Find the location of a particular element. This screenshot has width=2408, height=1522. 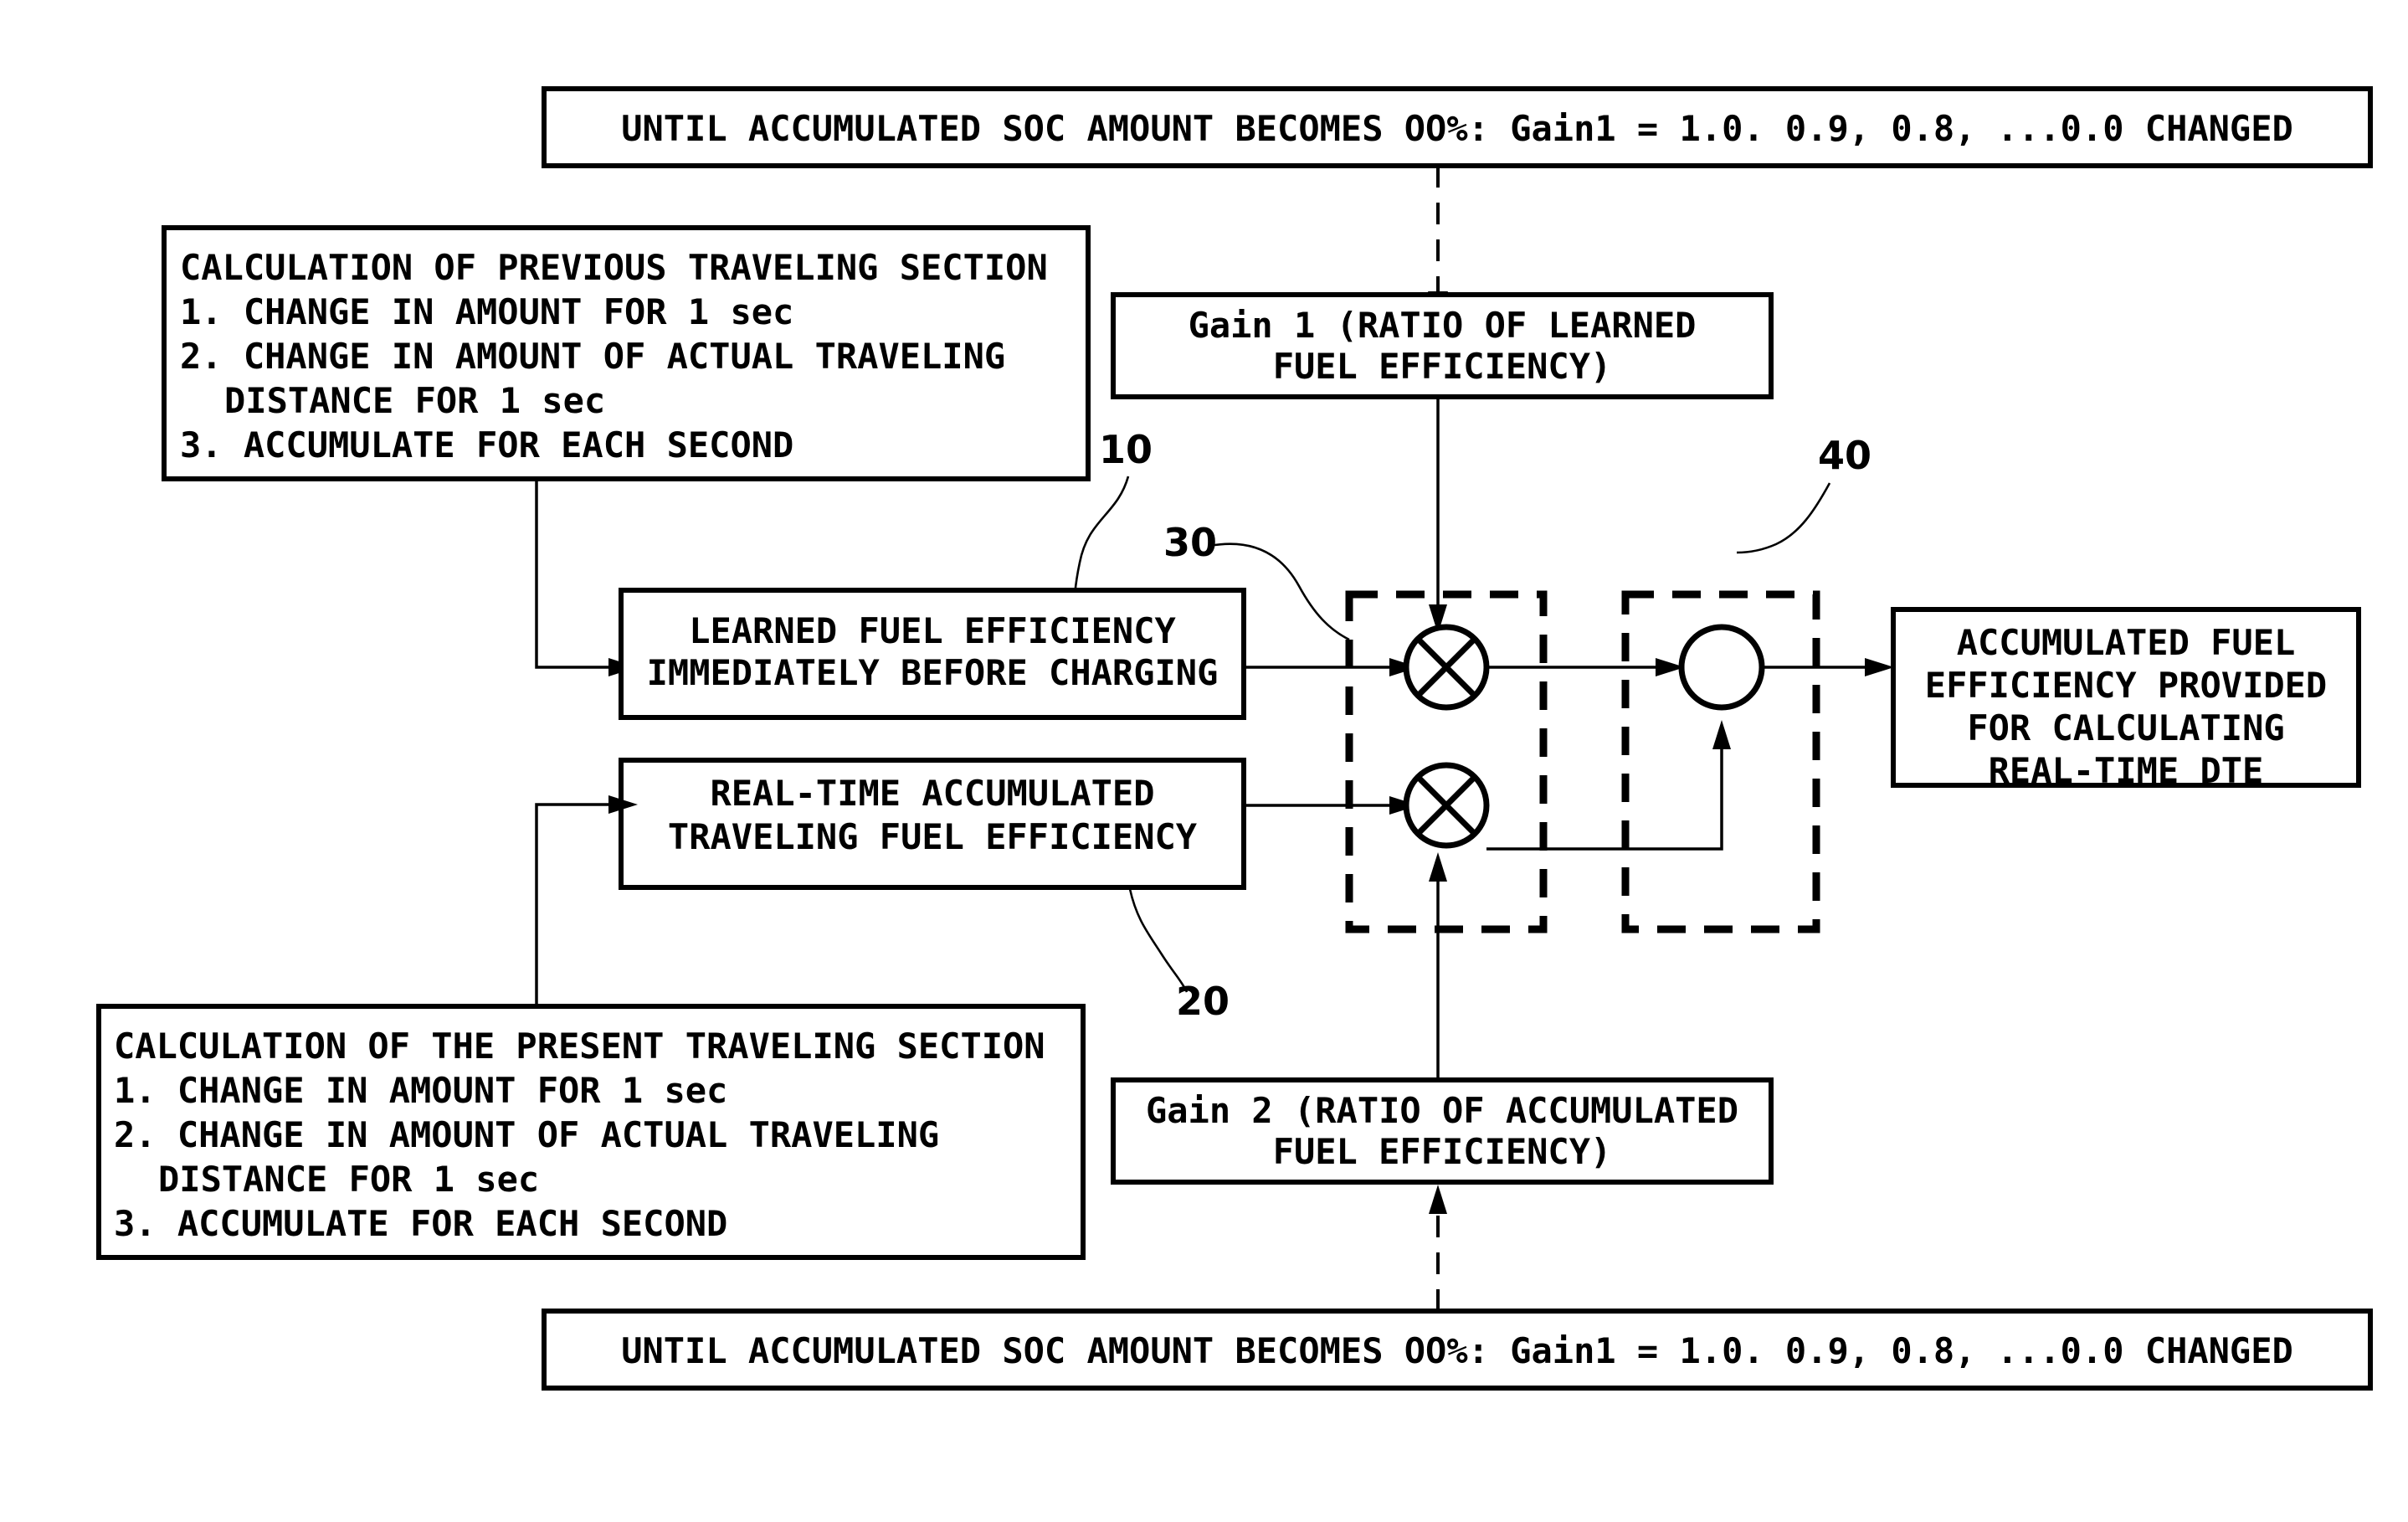

arrowhead-gain2-bottom is located at coordinates (1438, 1199).